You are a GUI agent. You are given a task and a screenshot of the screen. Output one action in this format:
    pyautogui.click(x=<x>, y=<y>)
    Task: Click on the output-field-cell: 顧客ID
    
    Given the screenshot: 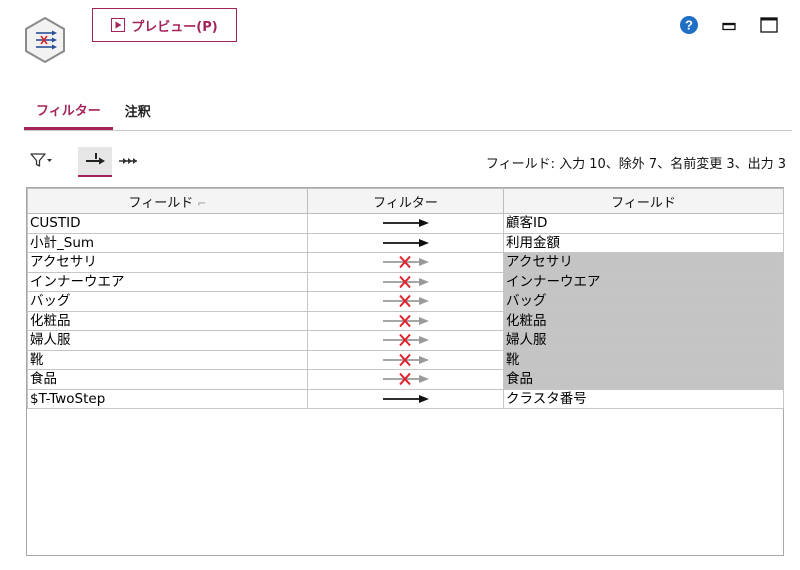 What is the action you would take?
    pyautogui.click(x=643, y=223)
    